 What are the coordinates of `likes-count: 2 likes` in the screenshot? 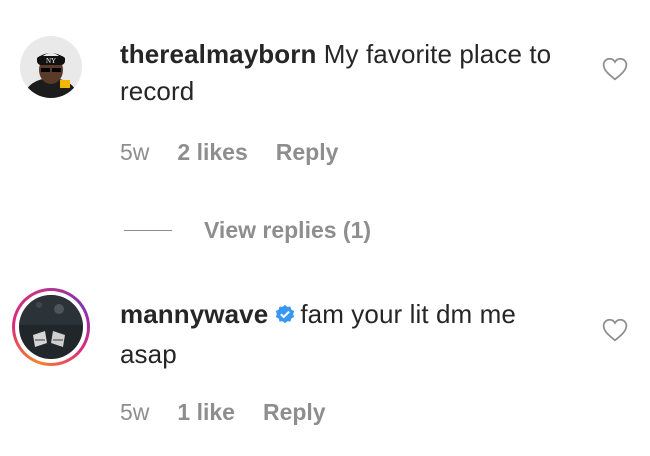 It's located at (212, 152).